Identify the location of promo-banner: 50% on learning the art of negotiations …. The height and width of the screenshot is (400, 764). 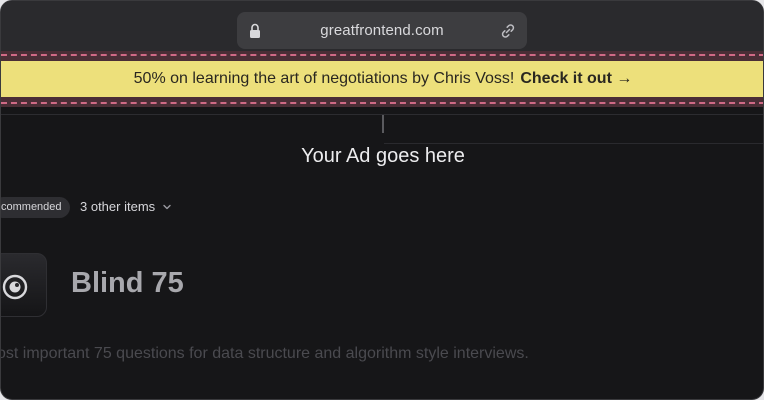
(382, 79).